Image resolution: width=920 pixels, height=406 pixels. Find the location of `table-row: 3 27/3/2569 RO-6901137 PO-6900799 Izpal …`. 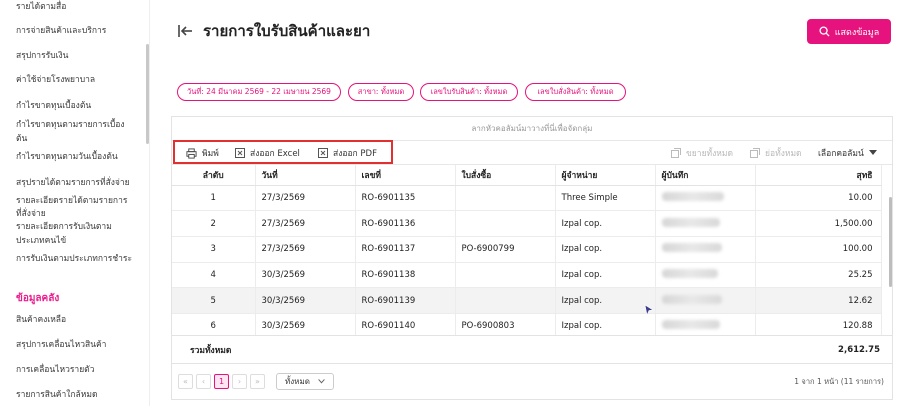

table-row: 3 27/3/2569 RO-6901137 PO-6900799 Izpal … is located at coordinates (527, 249).